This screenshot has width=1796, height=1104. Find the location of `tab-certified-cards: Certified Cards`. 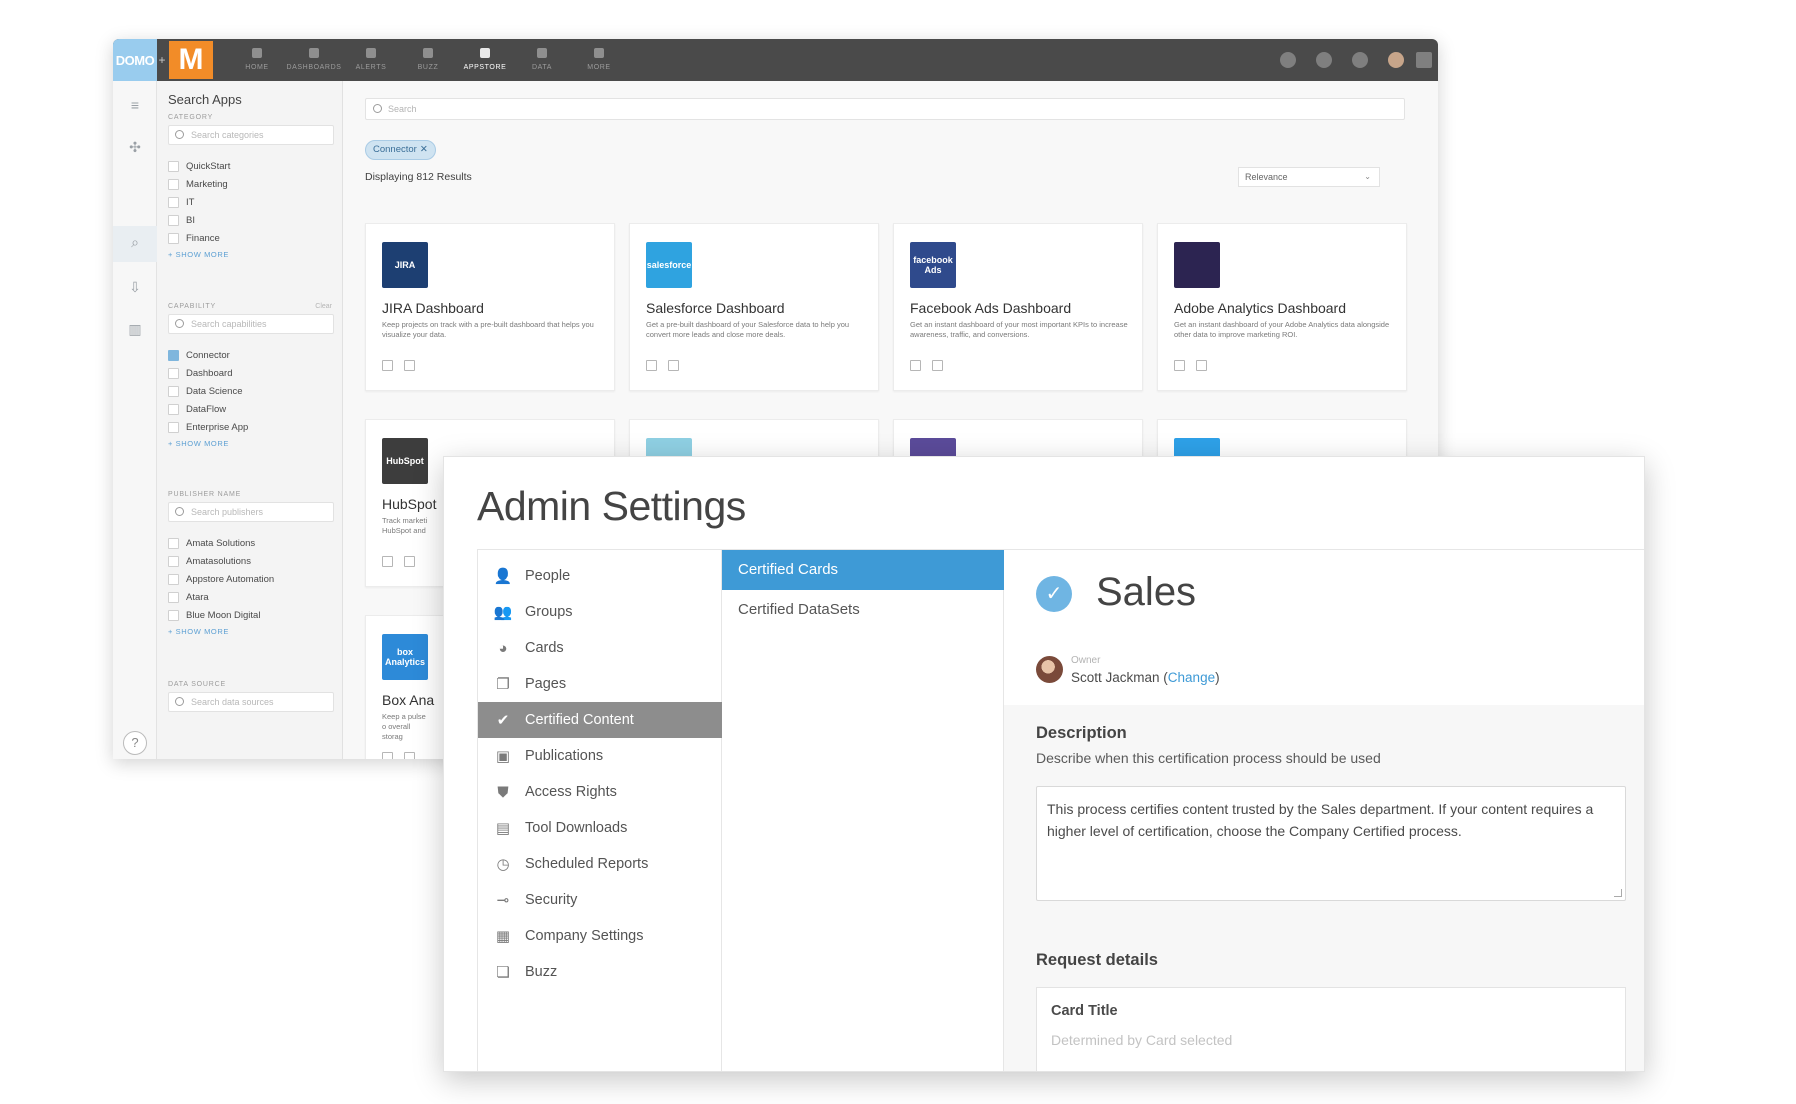

tab-certified-cards: Certified Cards is located at coordinates (863, 570).